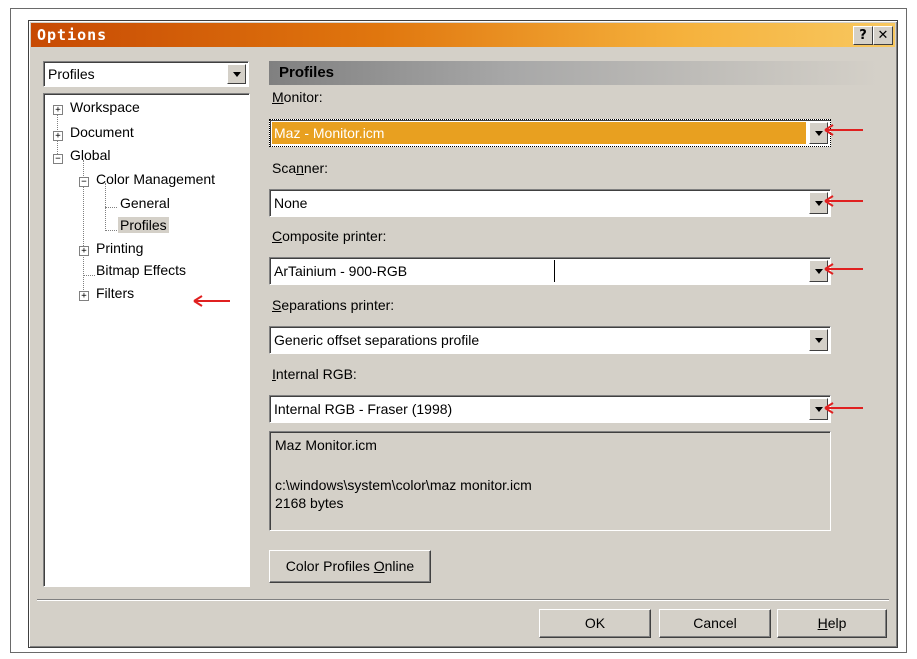 This screenshot has width=917, height=659. I want to click on window-title: Options, so click(72, 35).